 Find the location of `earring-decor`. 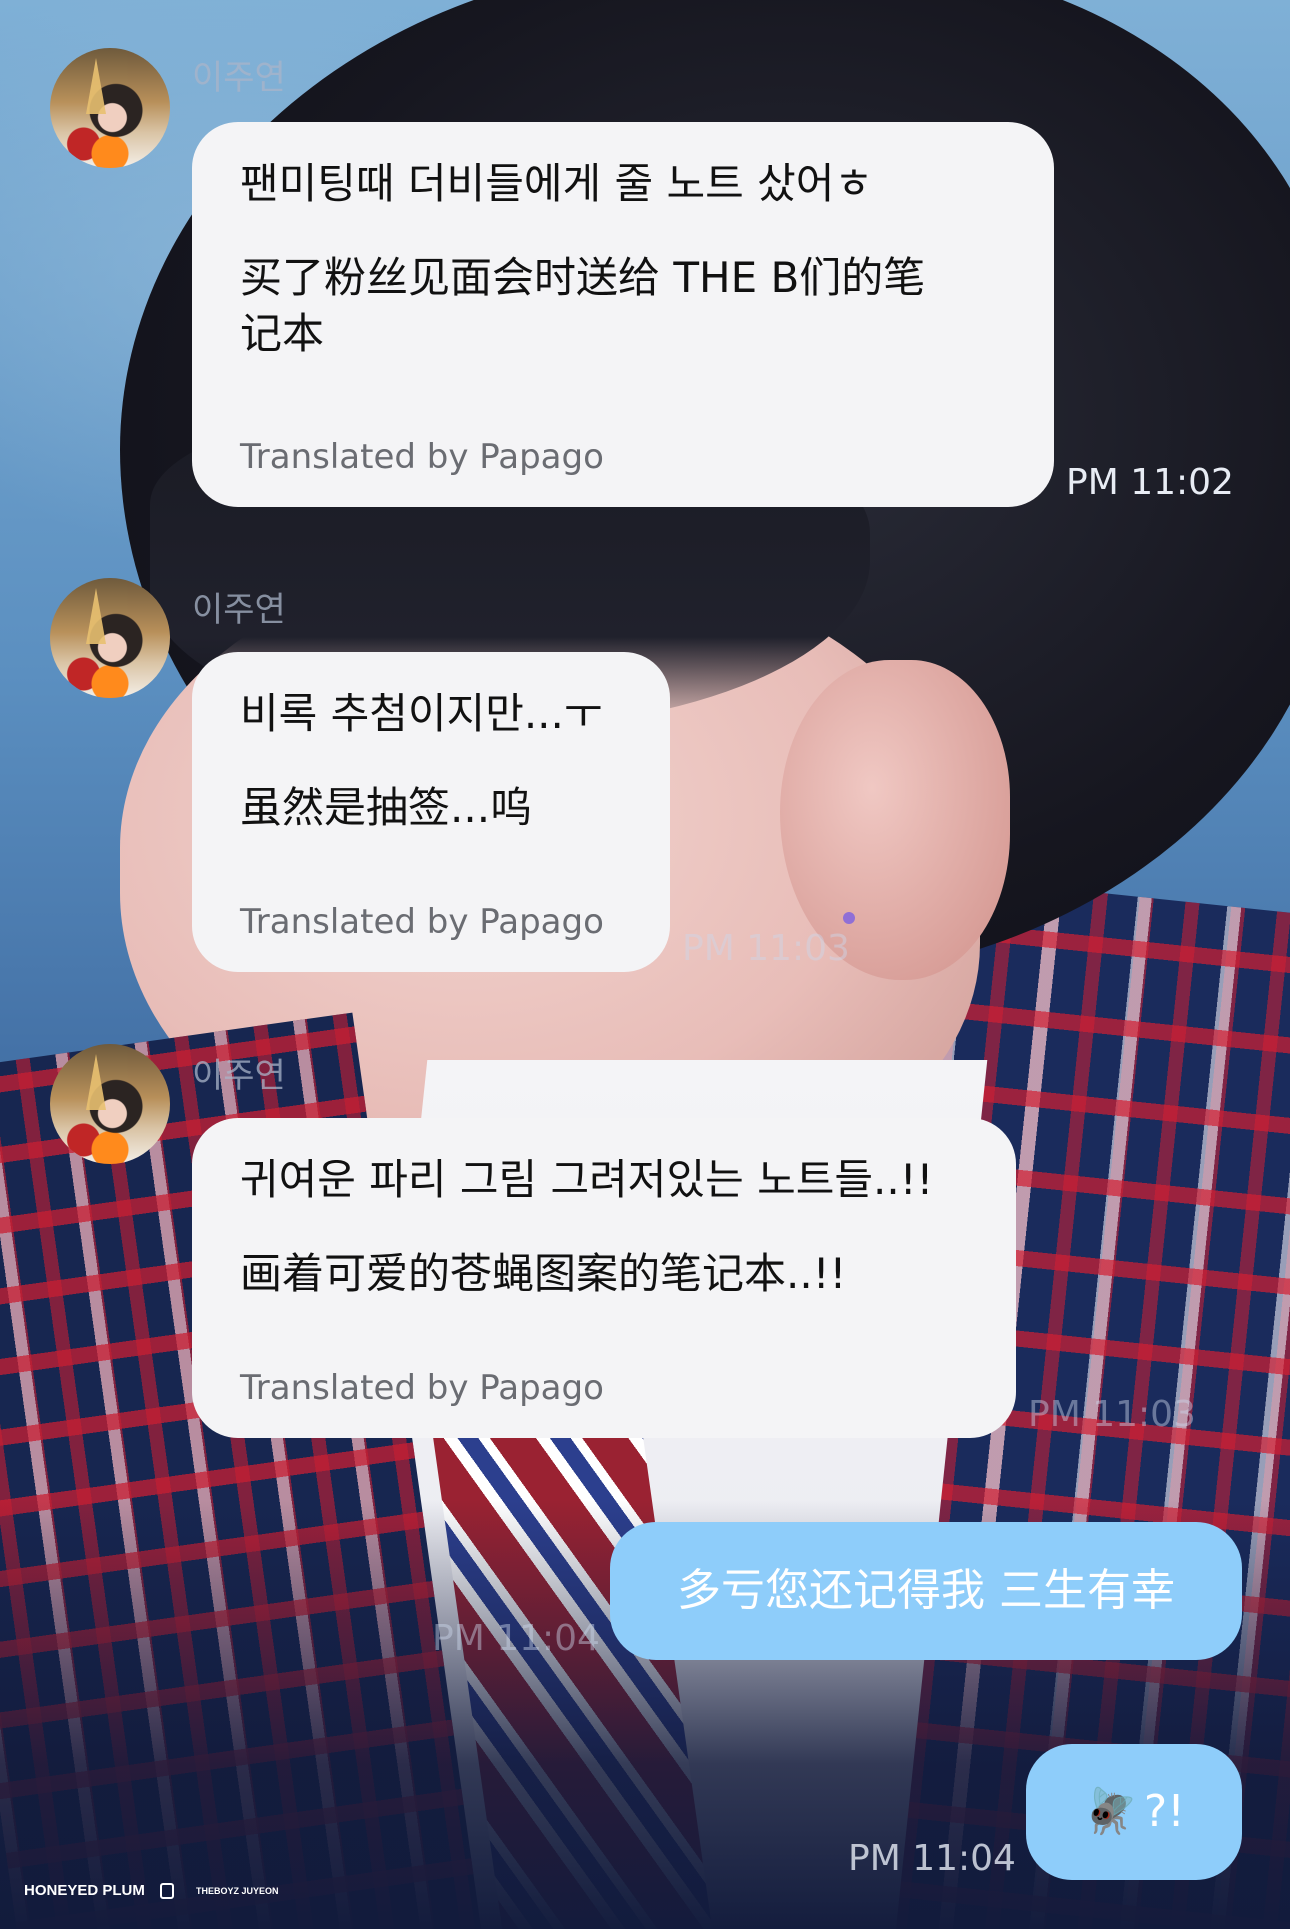

earring-decor is located at coordinates (849, 918).